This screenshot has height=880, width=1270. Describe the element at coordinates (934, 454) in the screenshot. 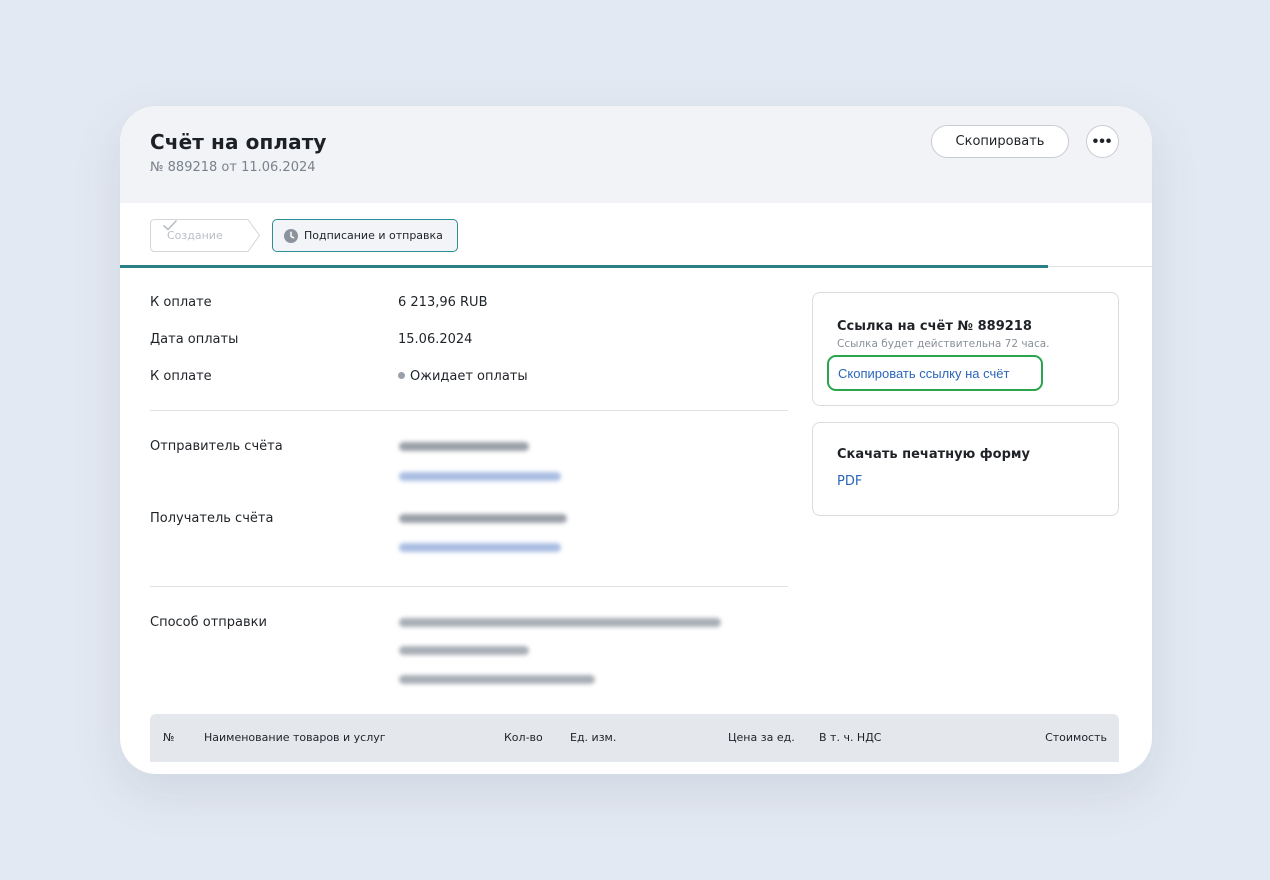

I see `print-form-title: Скачать печатную форму` at that location.